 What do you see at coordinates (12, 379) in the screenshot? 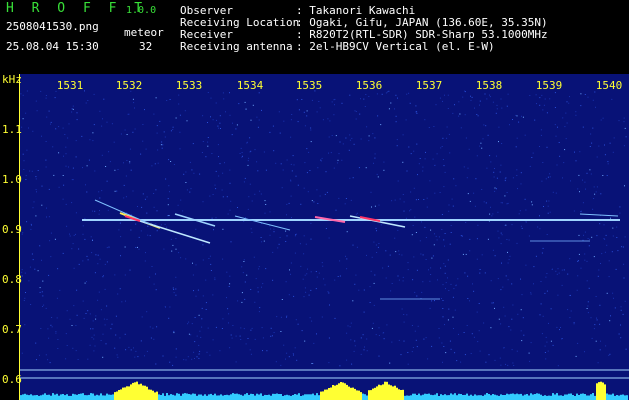
I see `y-tick-label: 0.6` at bounding box center [12, 379].